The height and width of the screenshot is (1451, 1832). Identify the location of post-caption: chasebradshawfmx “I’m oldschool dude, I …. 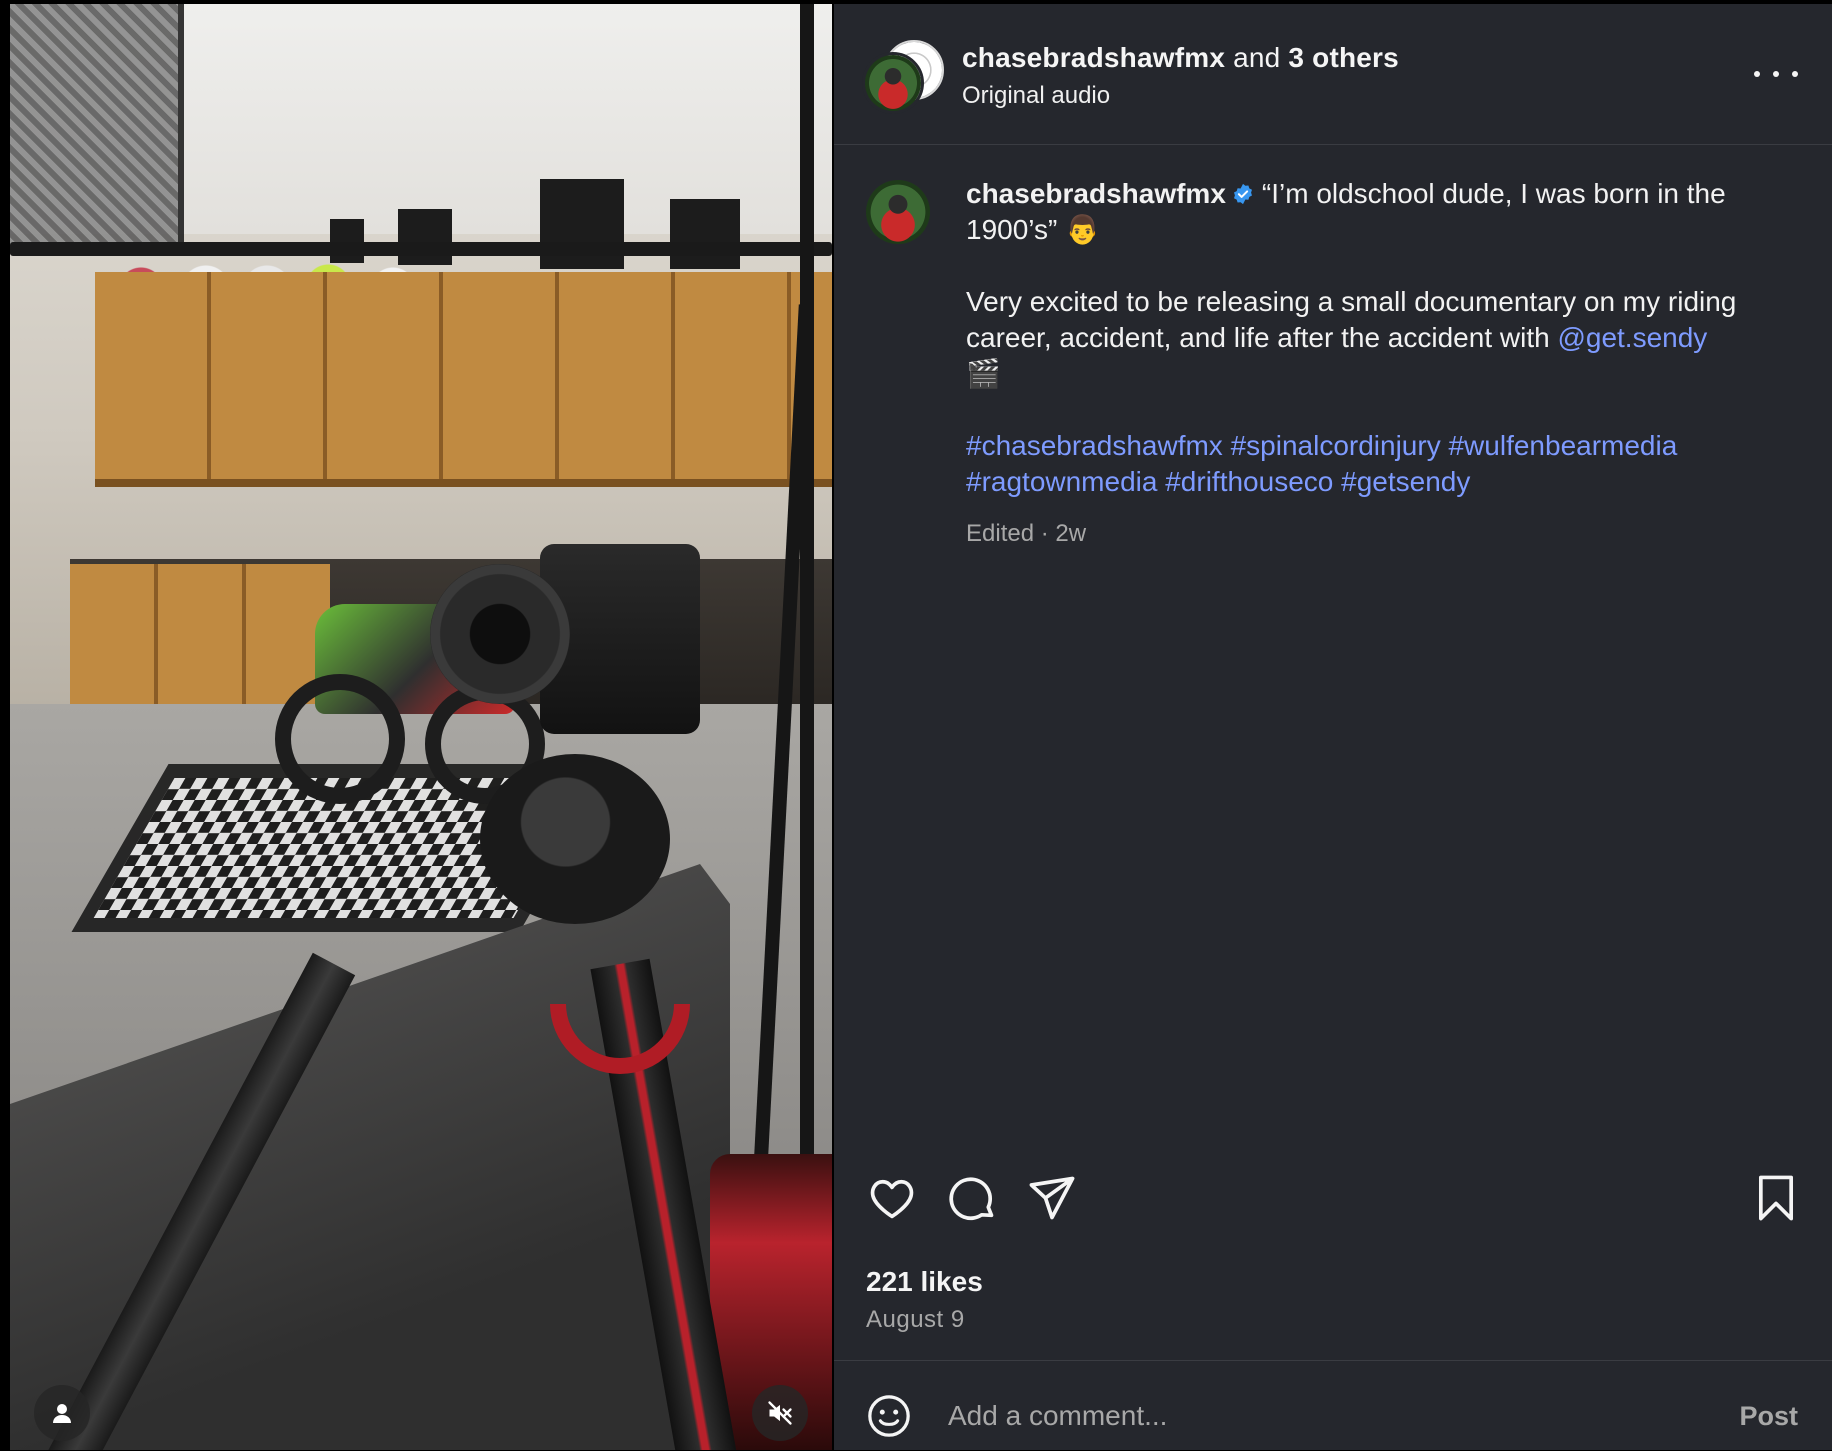
(1376, 338).